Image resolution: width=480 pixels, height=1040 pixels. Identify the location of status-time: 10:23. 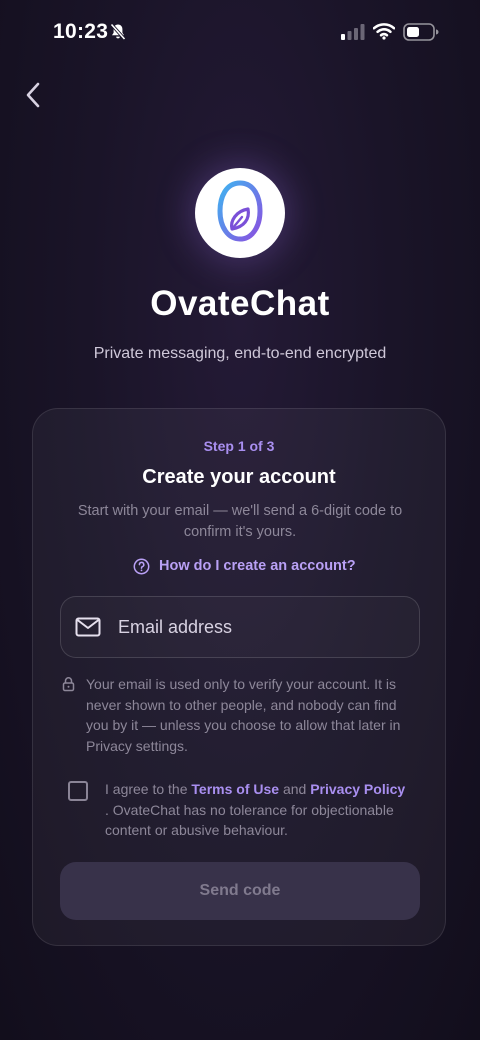
(81, 31).